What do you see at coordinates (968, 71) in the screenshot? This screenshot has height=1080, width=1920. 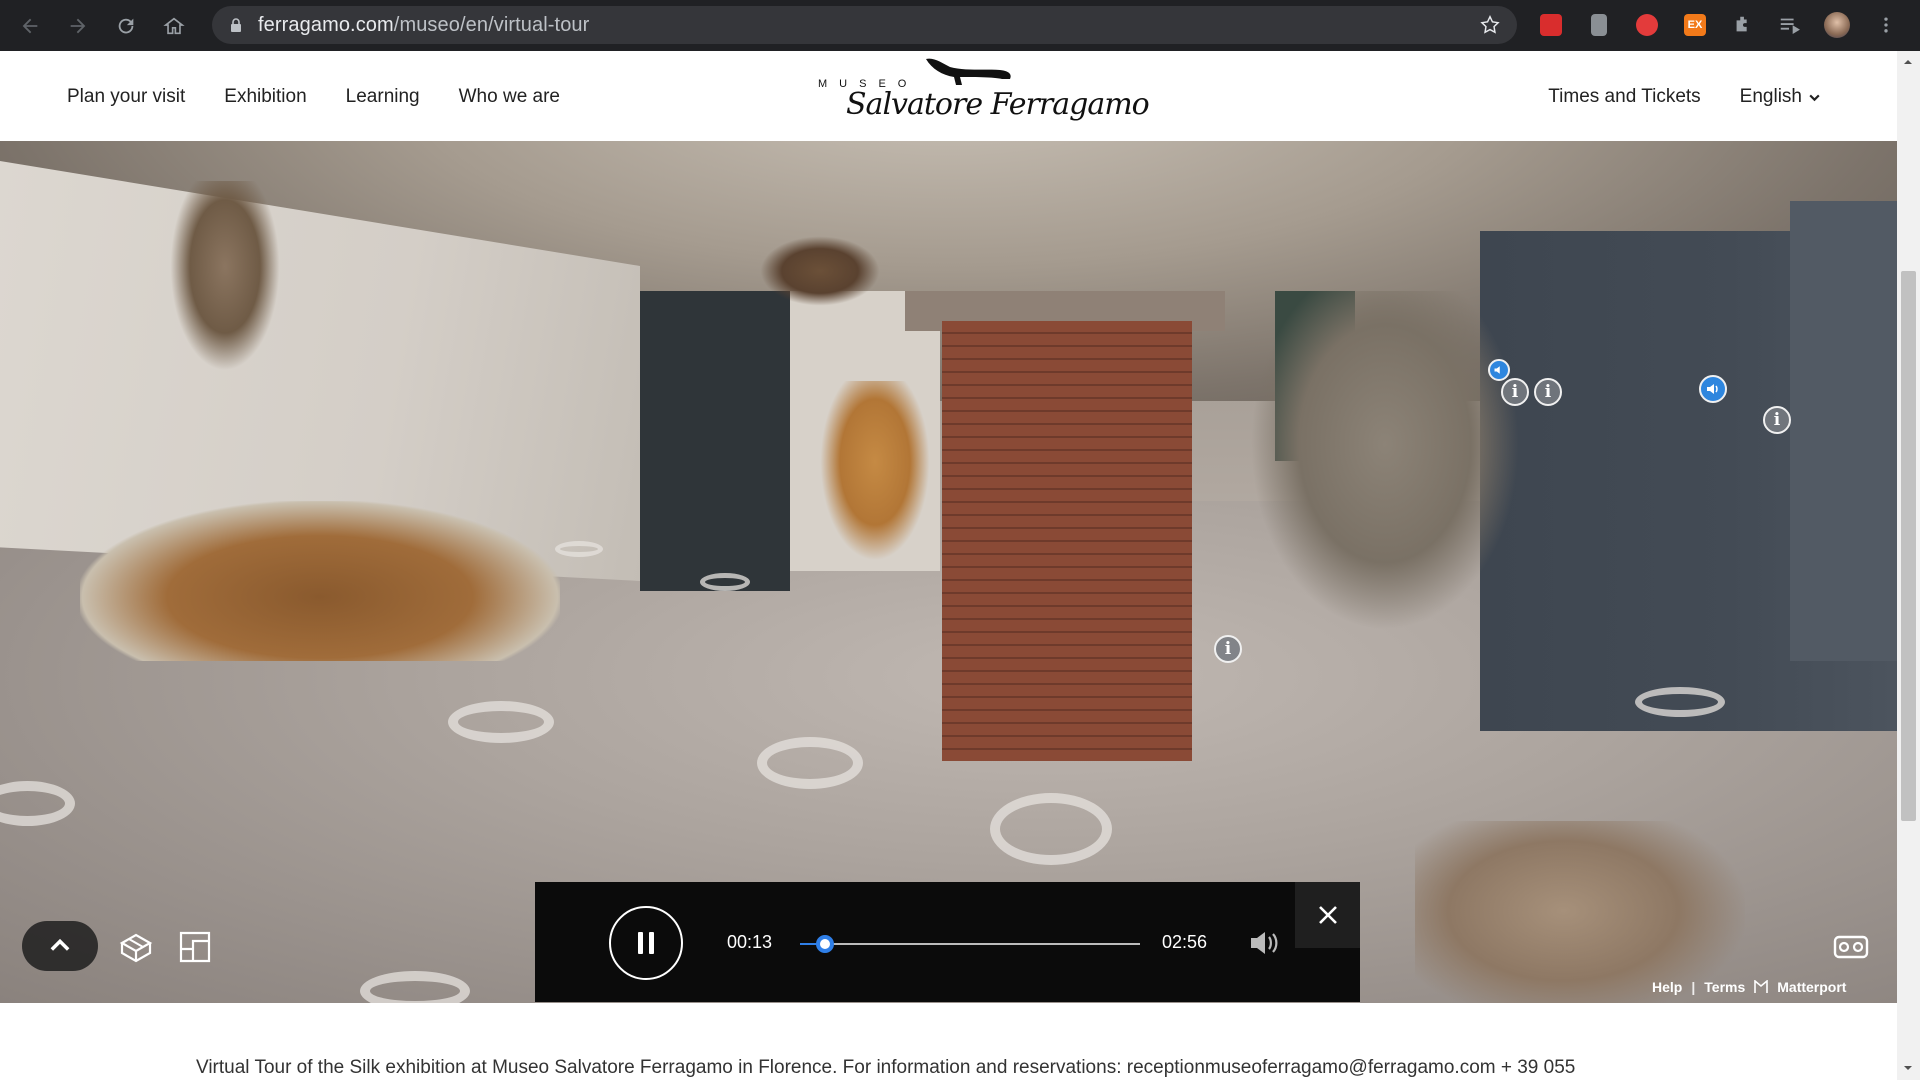 I see `shoe-logo-icon` at bounding box center [968, 71].